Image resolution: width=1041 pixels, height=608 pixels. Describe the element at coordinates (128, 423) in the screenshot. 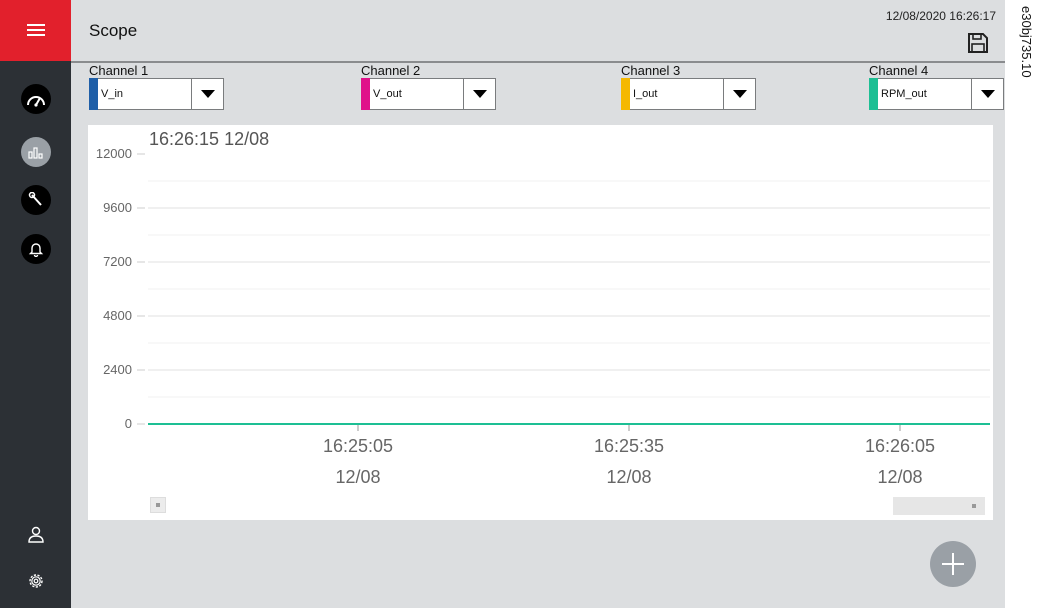

I see `y-tick-label: 0` at that location.